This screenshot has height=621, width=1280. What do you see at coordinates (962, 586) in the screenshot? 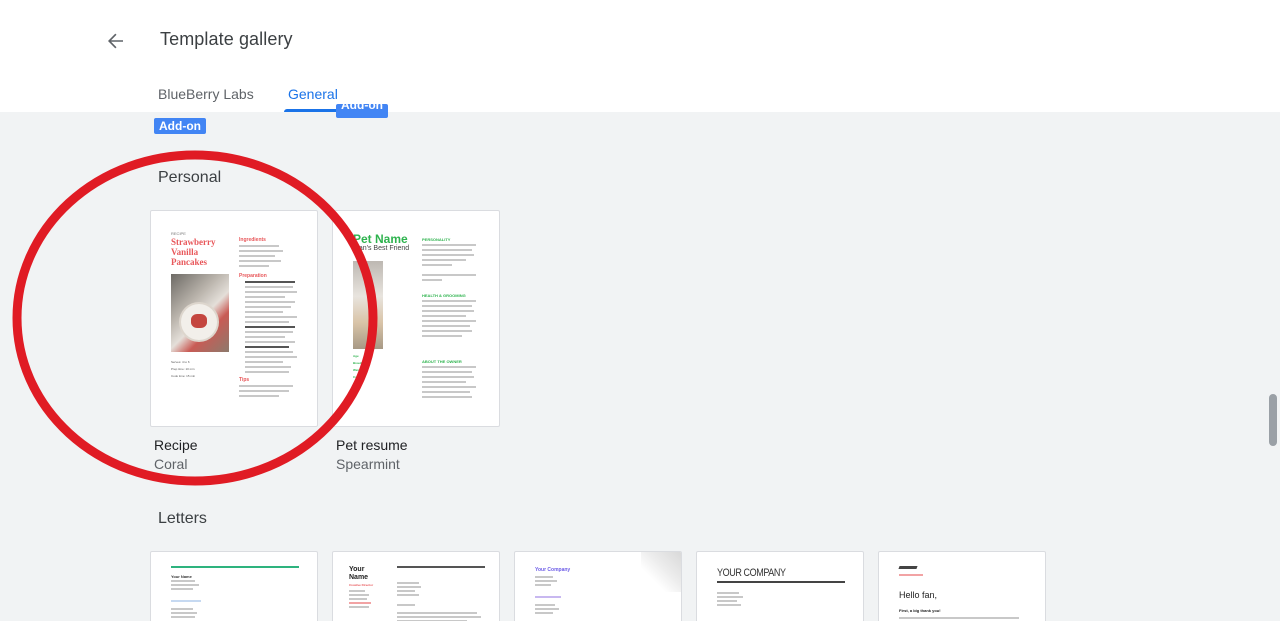
I see `template-card-letter-5: Hello fan, First, a big thank you!` at bounding box center [962, 586].